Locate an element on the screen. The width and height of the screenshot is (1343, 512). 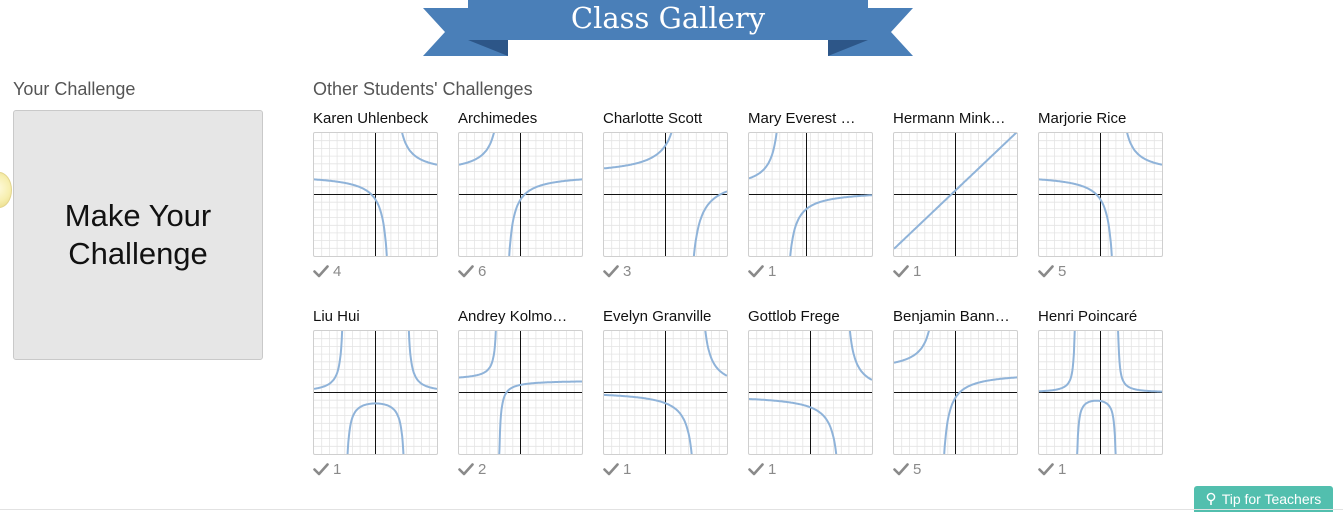
challenge-card: Liu Hui 1 is located at coordinates (376, 392).